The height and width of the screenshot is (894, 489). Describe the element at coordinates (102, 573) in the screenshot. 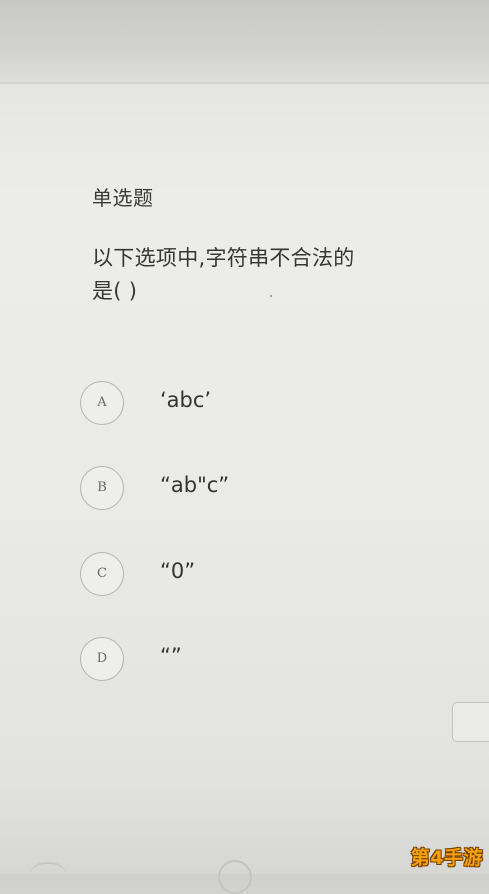

I see `option-c-letter: C` at that location.